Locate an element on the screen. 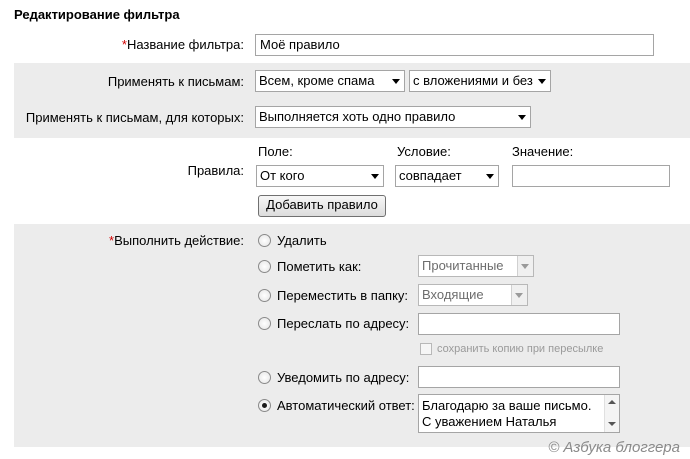 The width and height of the screenshot is (690, 459). move-folder-value: Входящие is located at coordinates (453, 294).